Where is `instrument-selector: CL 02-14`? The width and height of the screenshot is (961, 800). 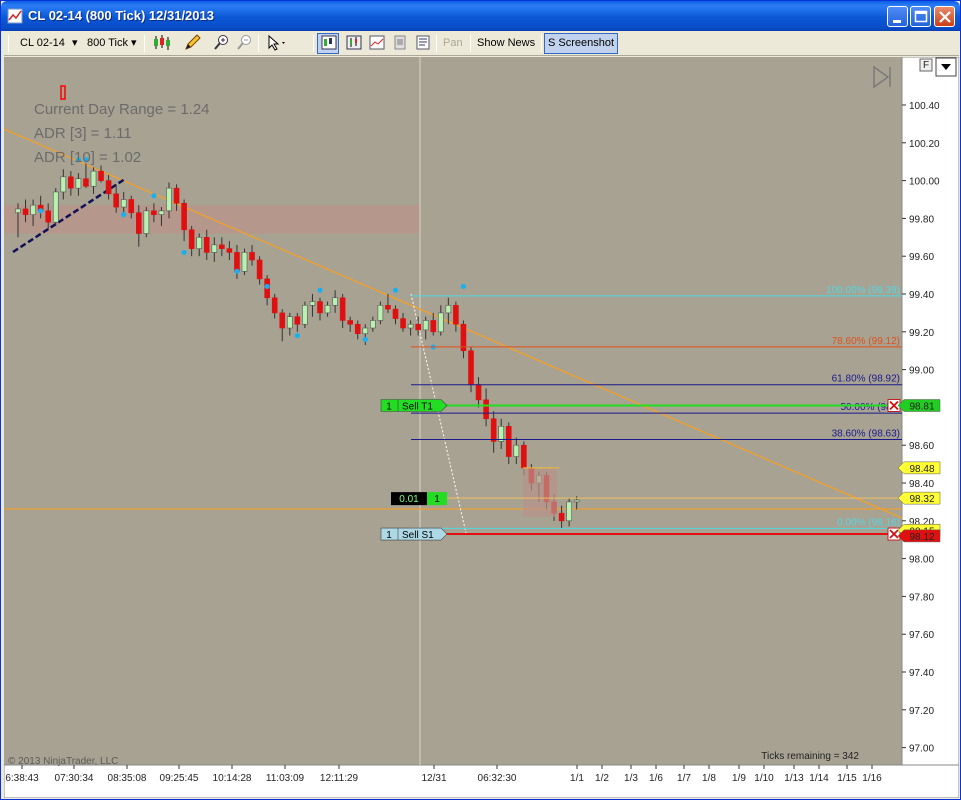 instrument-selector: CL 02-14 is located at coordinates (42, 43).